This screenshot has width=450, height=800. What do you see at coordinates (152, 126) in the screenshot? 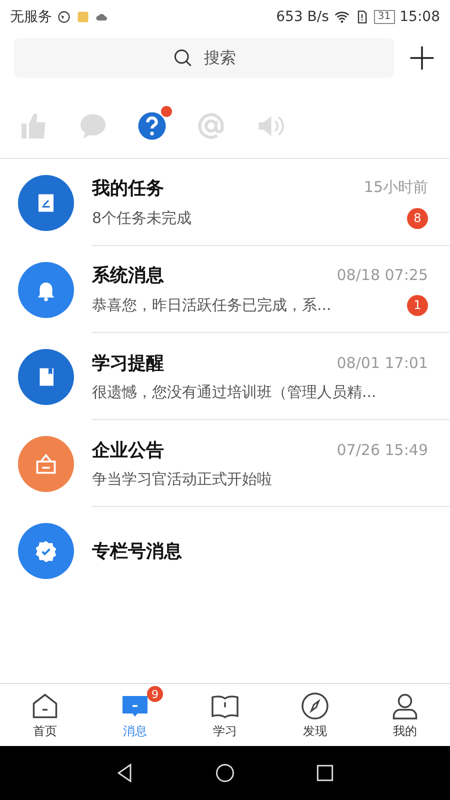
I see `question-icon` at bounding box center [152, 126].